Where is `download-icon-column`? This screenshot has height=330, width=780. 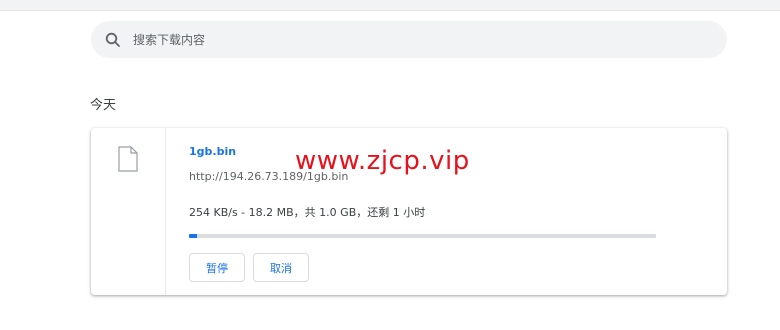
download-icon-column is located at coordinates (128, 211).